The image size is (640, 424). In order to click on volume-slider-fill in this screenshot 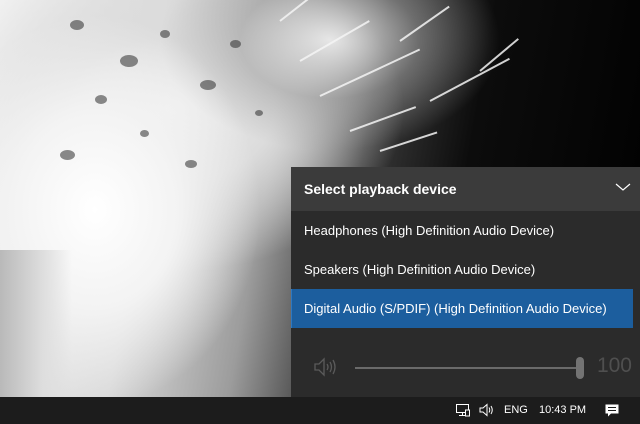, I will do `click(467, 368)`.